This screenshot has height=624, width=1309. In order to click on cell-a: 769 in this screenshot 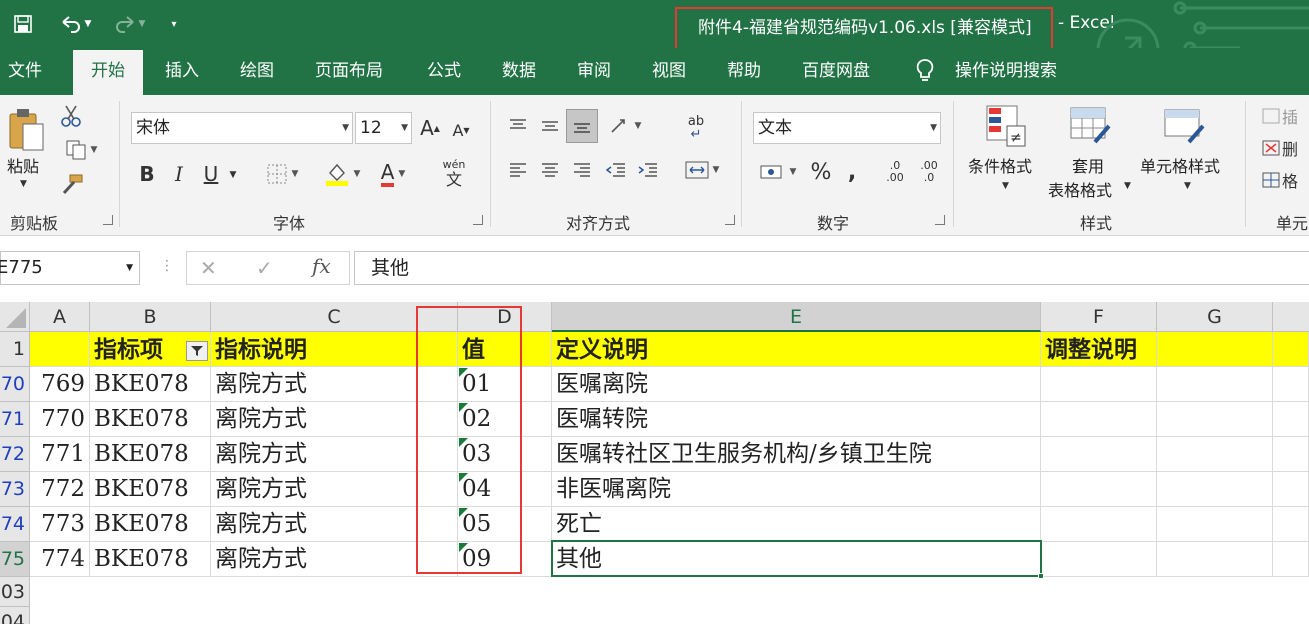, I will do `click(60, 384)`.